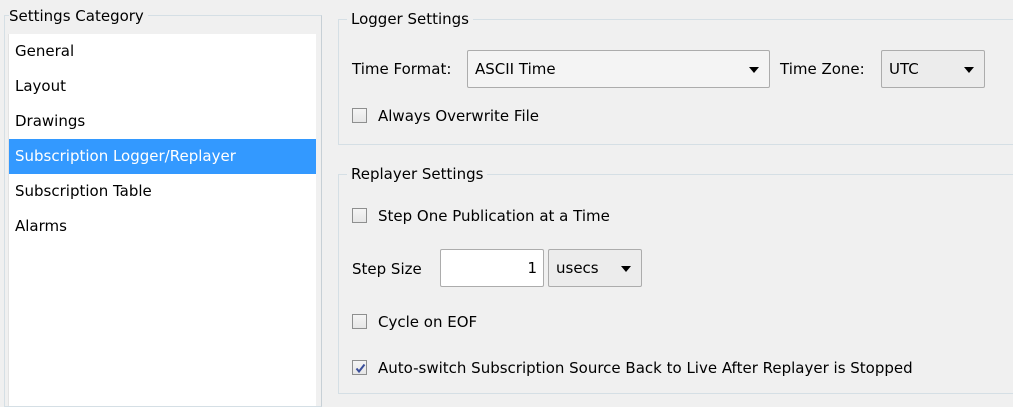  I want to click on time-zone-label: Time Zone:, so click(822, 69).